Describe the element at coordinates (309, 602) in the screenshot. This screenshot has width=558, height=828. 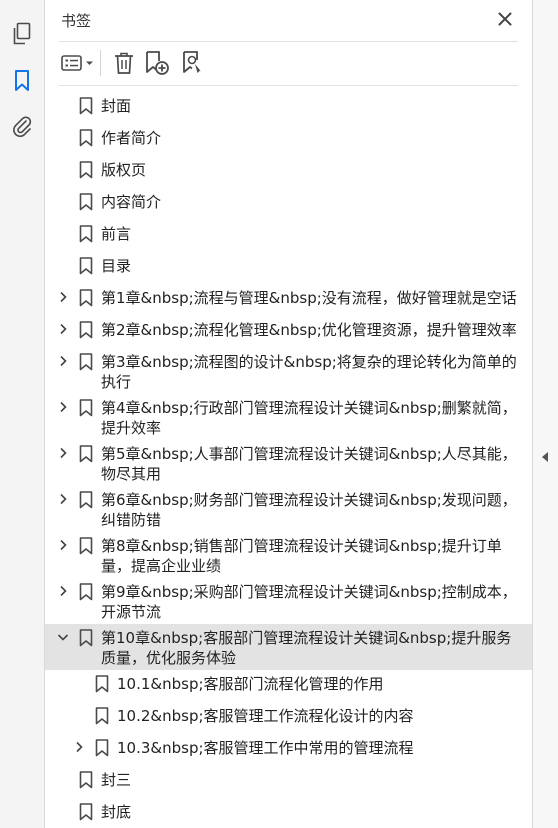
I see `bookmark-label: 第9章&nbsp;采购部门管理流程设计关键词&nbsp;控制成本，开源节流` at that location.